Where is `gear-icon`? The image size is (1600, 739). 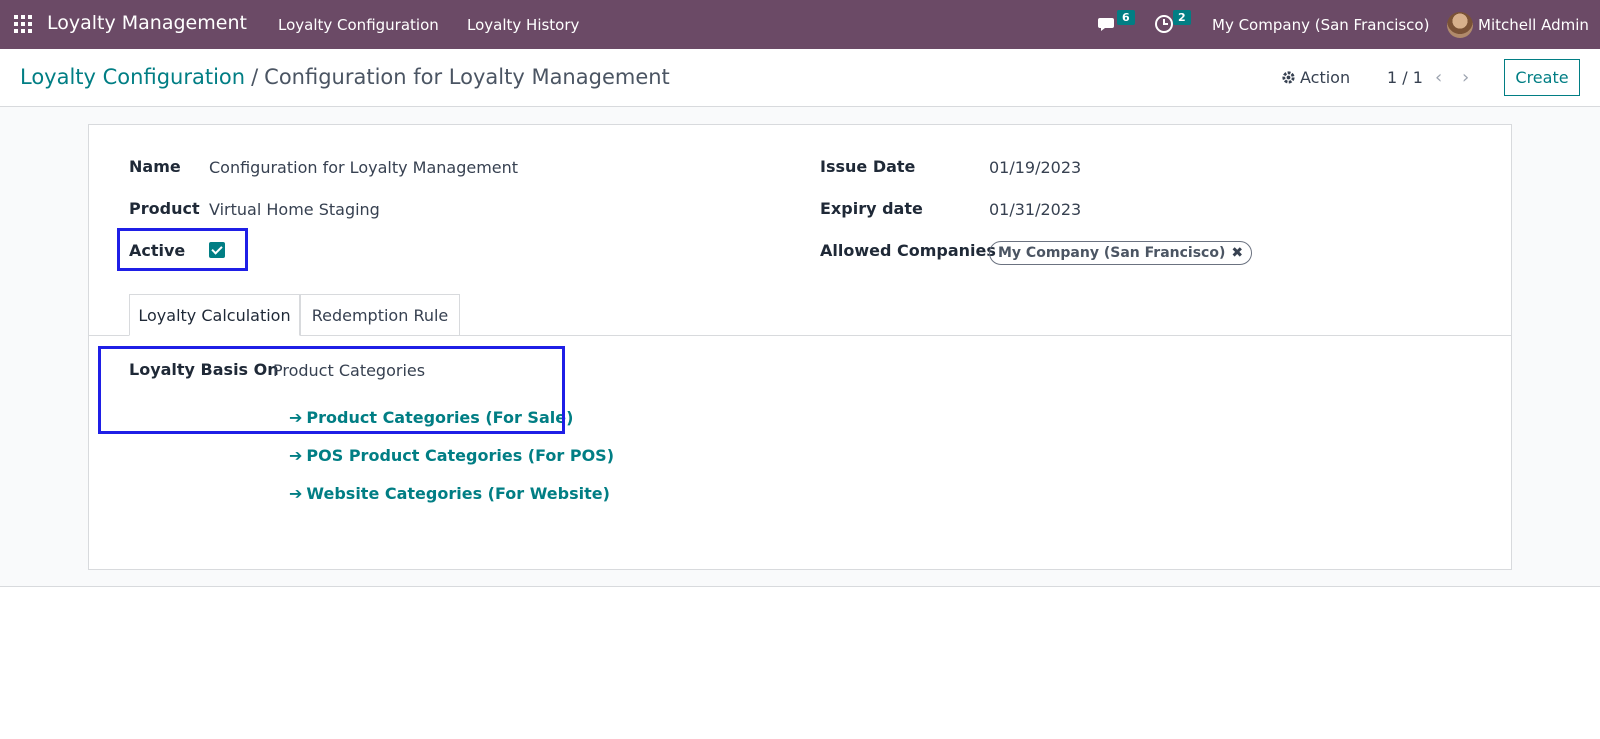 gear-icon is located at coordinates (1288, 77).